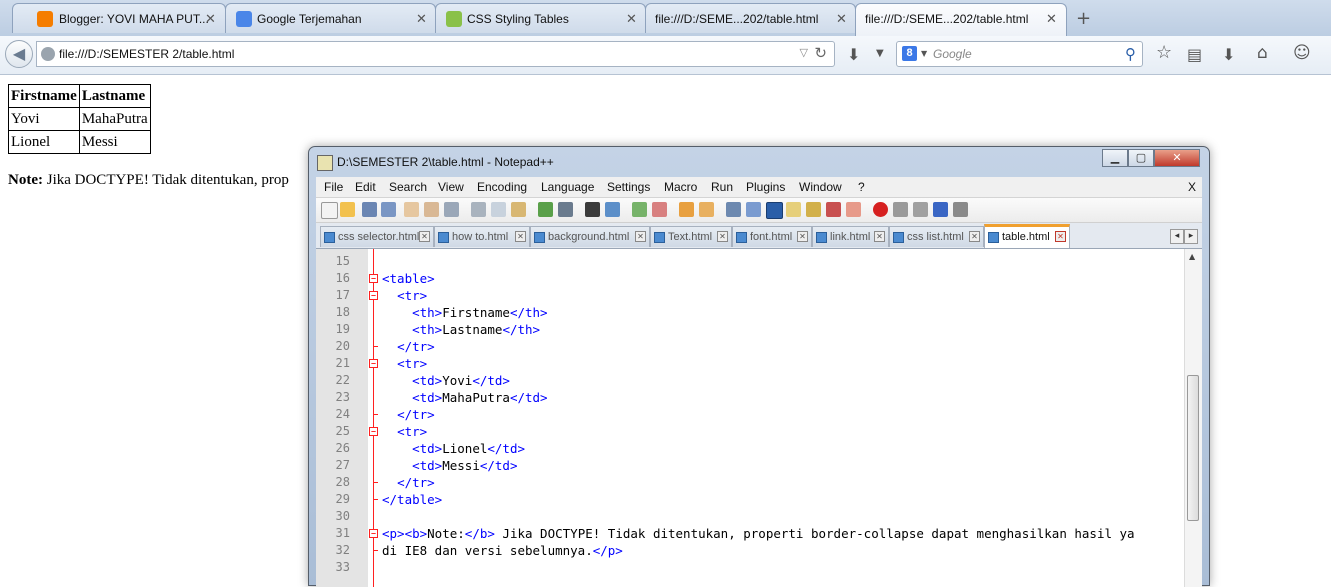 Image resolution: width=1331 pixels, height=587 pixels. Describe the element at coordinates (813, 209) in the screenshot. I see `document-map-icon` at that location.